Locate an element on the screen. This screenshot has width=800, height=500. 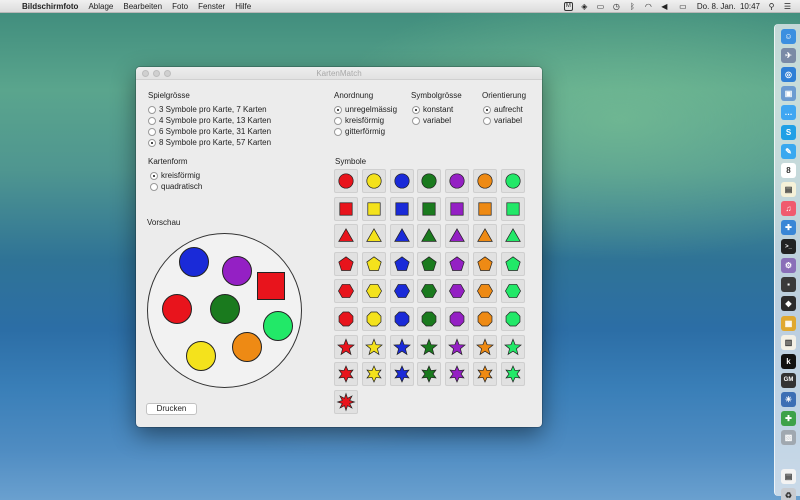
notes-icon: ▤ is located at coordinates (788, 189).